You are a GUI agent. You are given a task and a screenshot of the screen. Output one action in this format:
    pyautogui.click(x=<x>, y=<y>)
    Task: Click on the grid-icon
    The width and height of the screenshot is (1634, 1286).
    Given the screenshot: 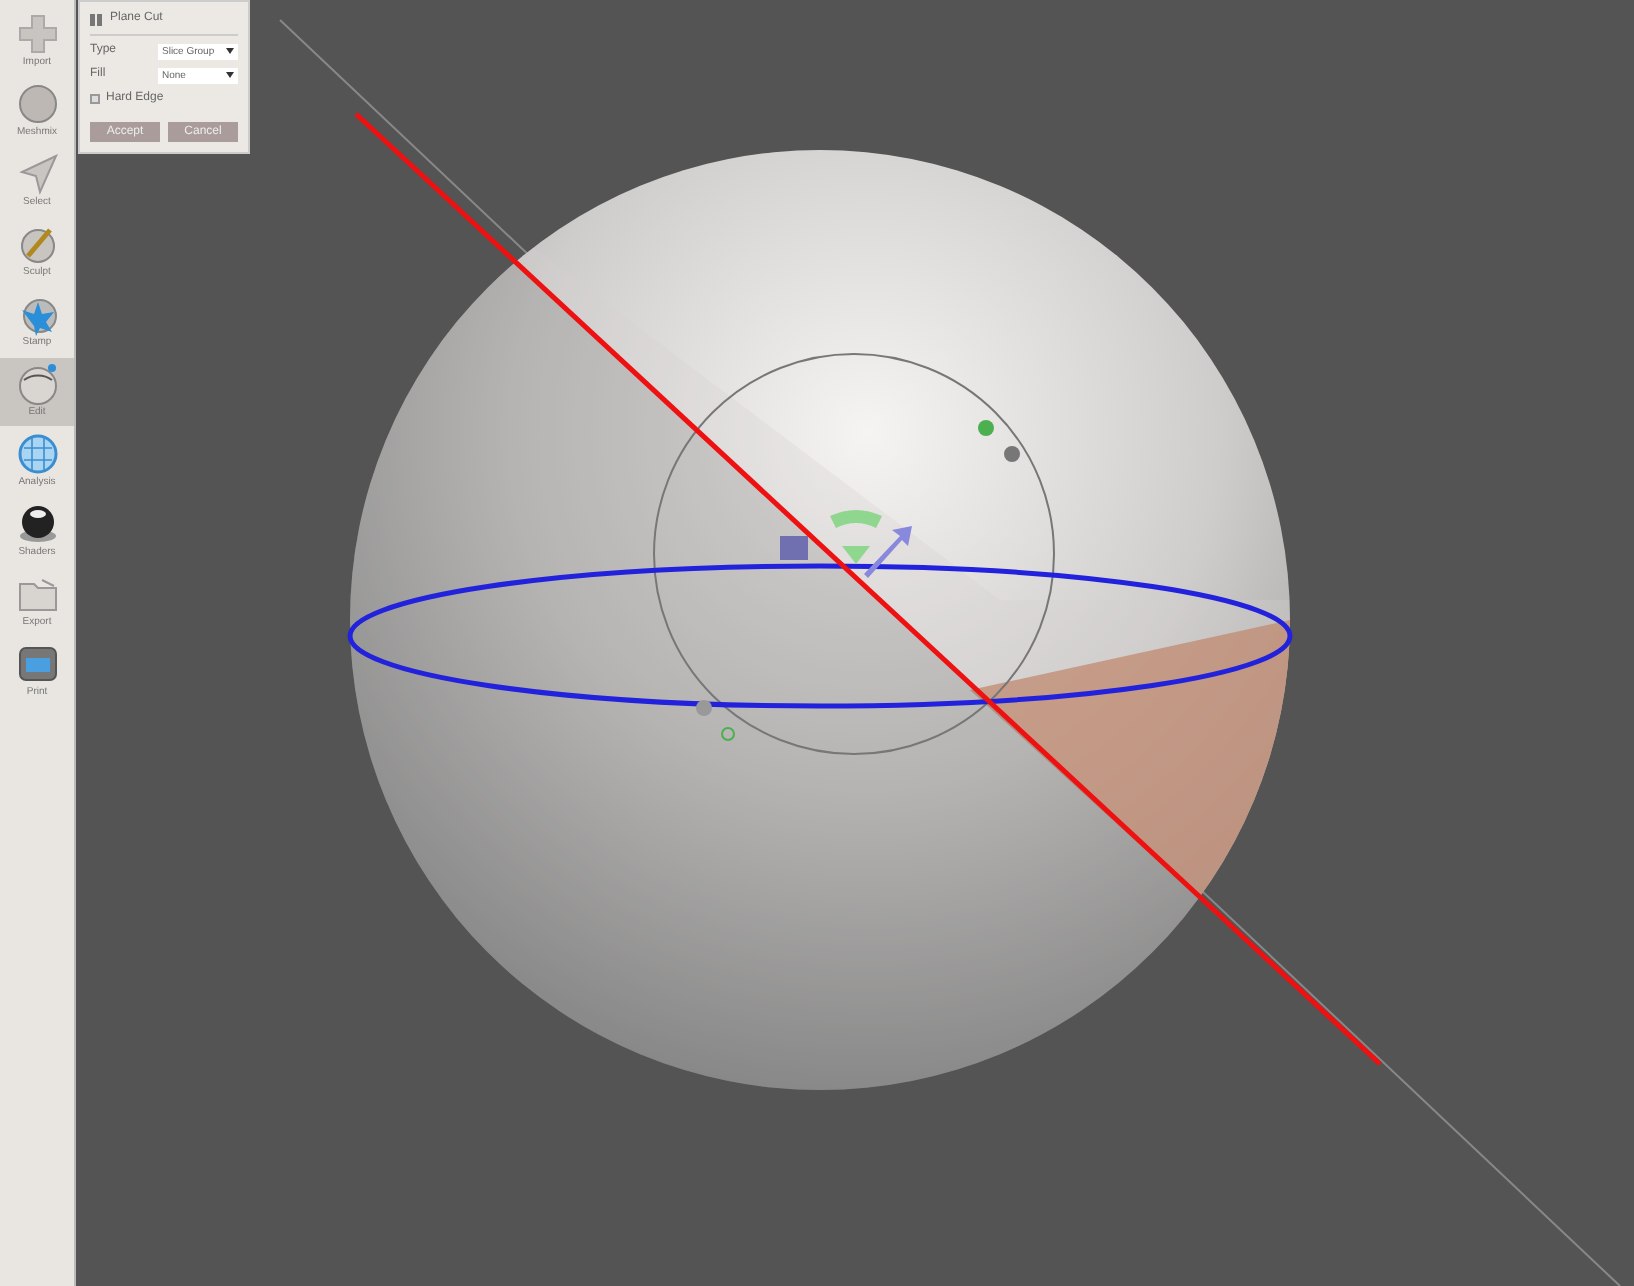 What is the action you would take?
    pyautogui.click(x=96, y=19)
    